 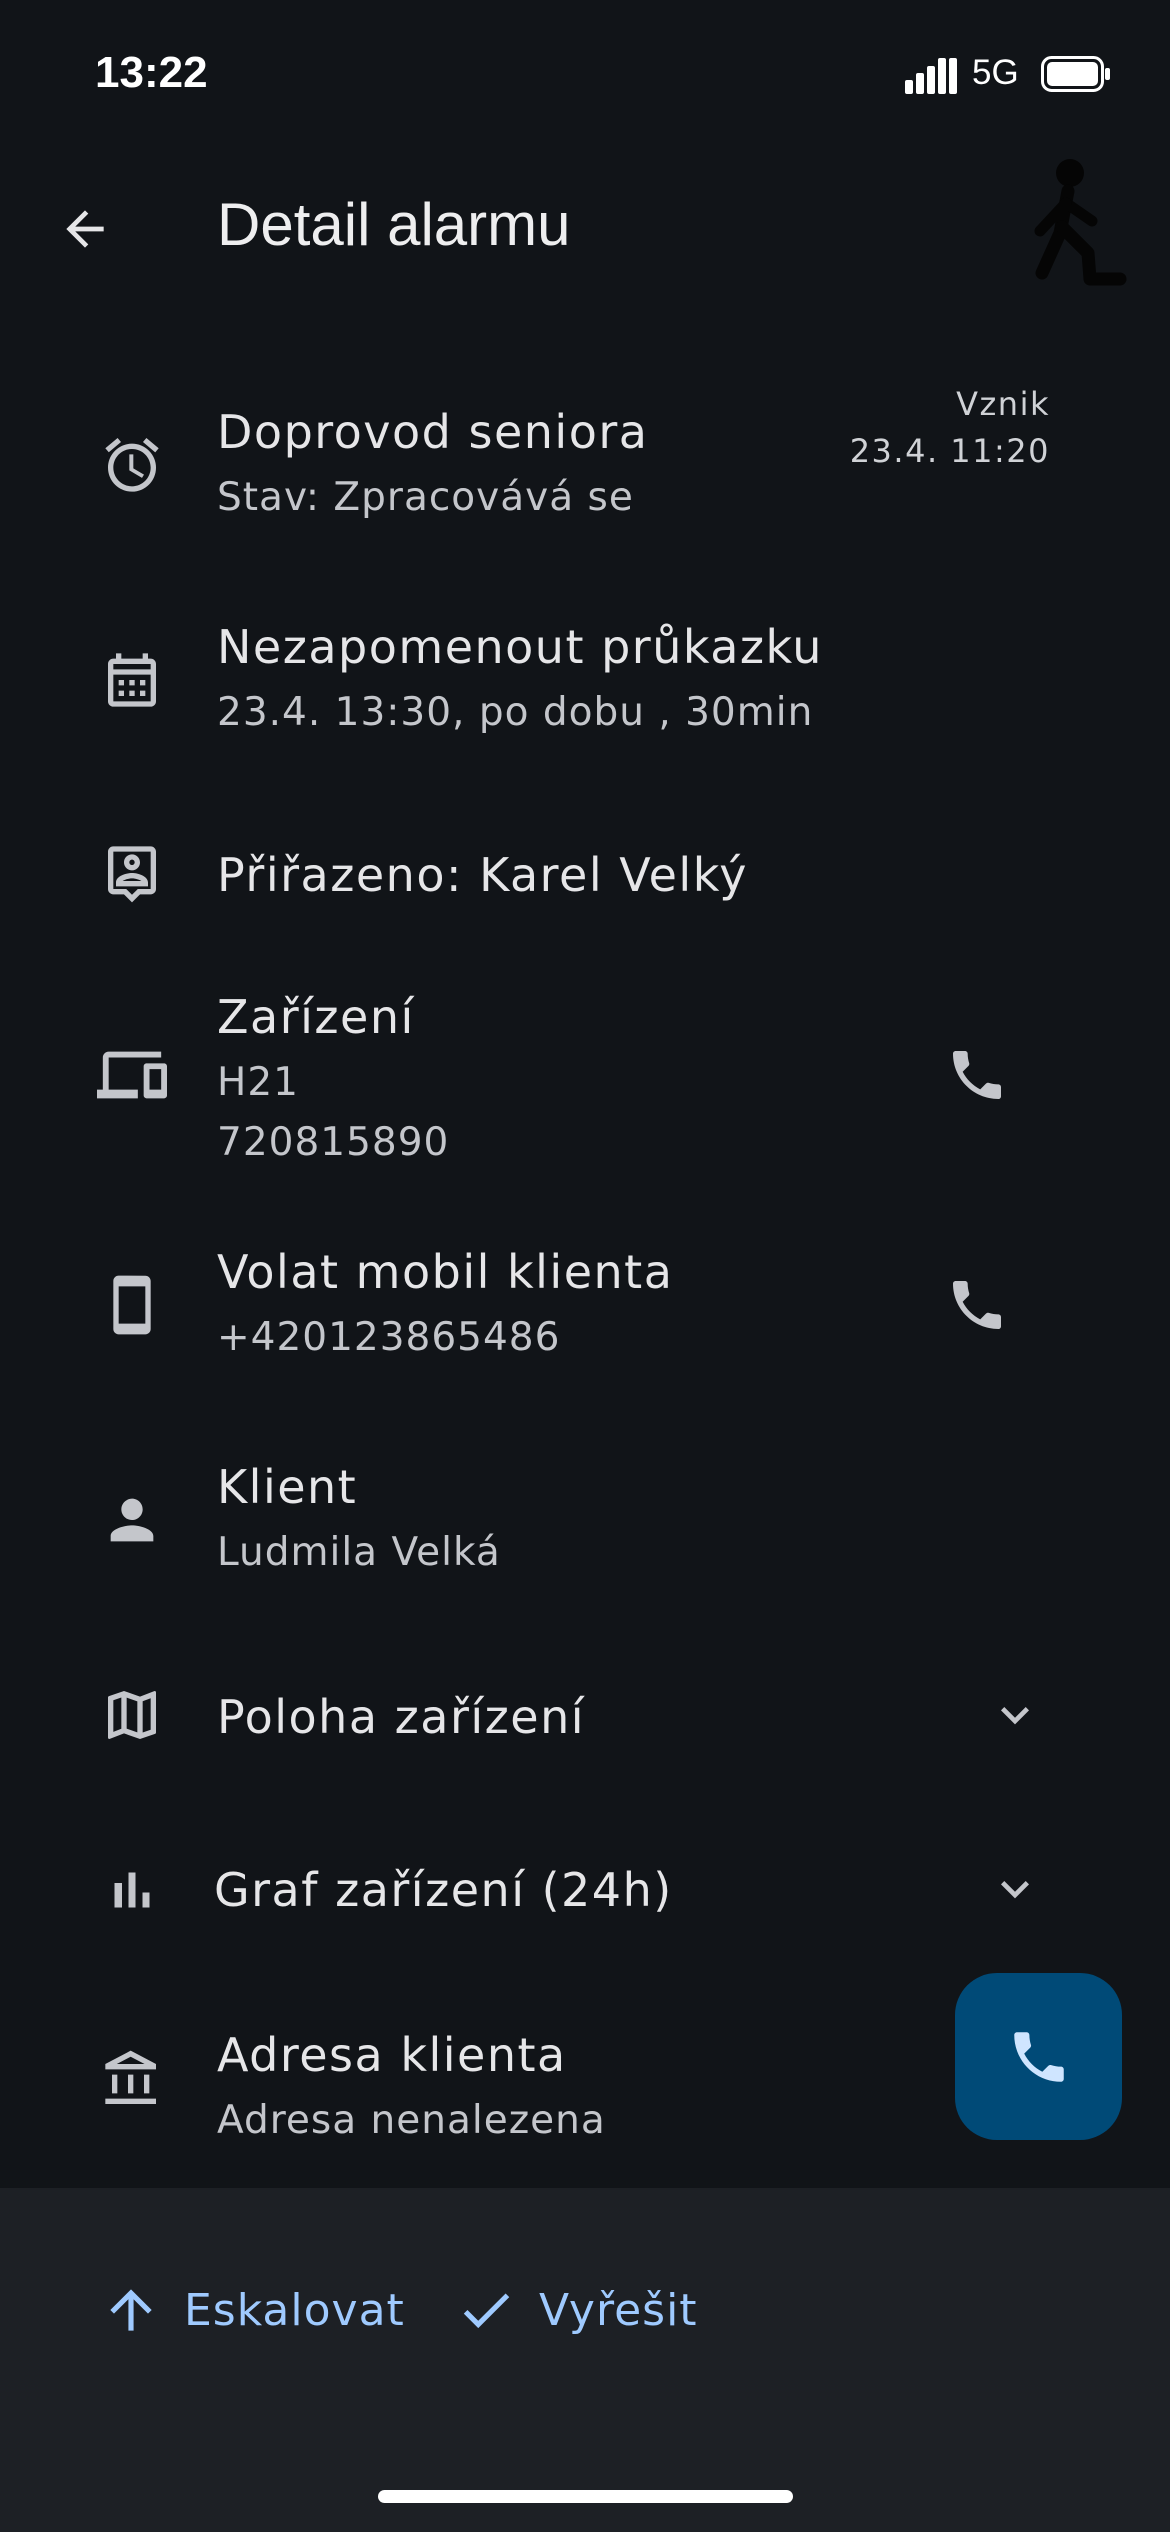 I want to click on network-label: 5G, so click(x=995, y=72).